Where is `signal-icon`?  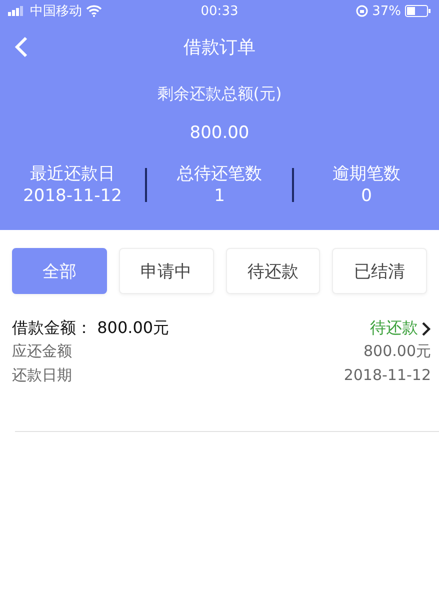 signal-icon is located at coordinates (17, 11).